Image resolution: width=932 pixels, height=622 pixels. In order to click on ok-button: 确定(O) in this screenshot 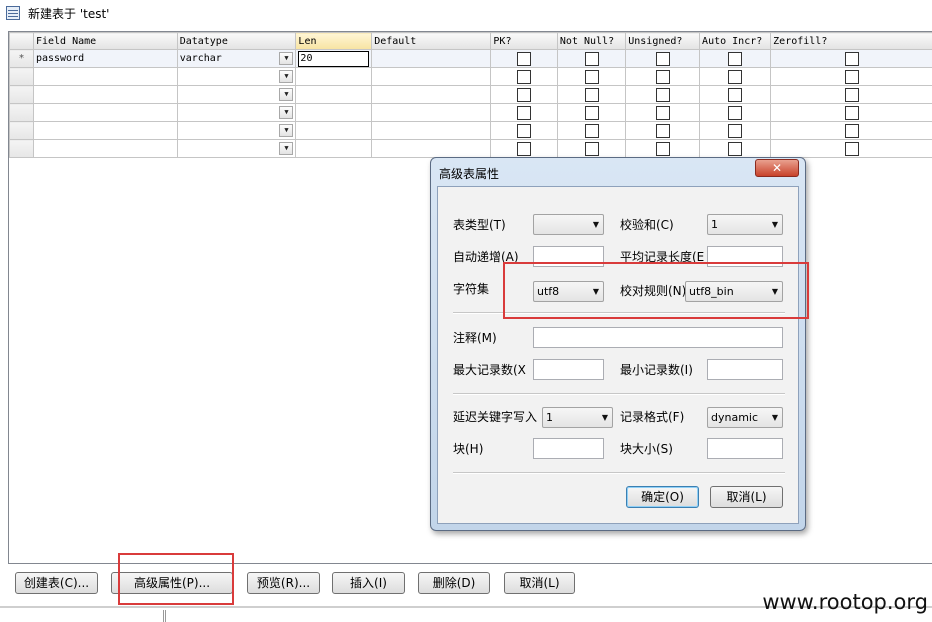, I will do `click(662, 497)`.